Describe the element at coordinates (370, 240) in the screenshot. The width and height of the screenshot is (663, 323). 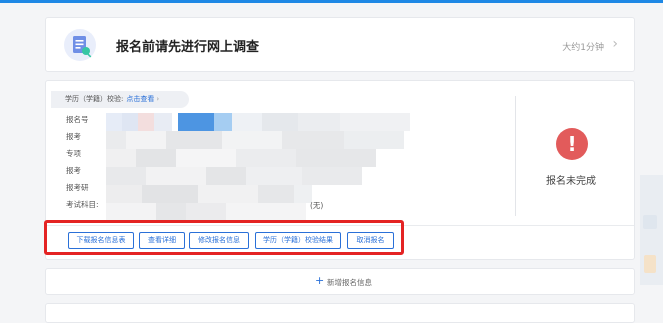
I see `cancel-registration-button: 取消报名` at that location.